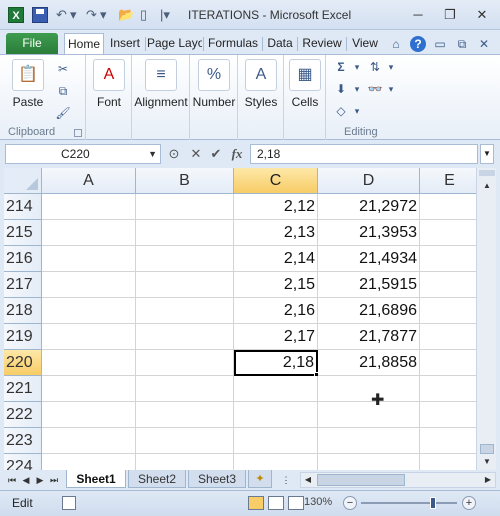 This screenshot has width=500, height=516. I want to click on cell-d: 21,7877, so click(369, 337).